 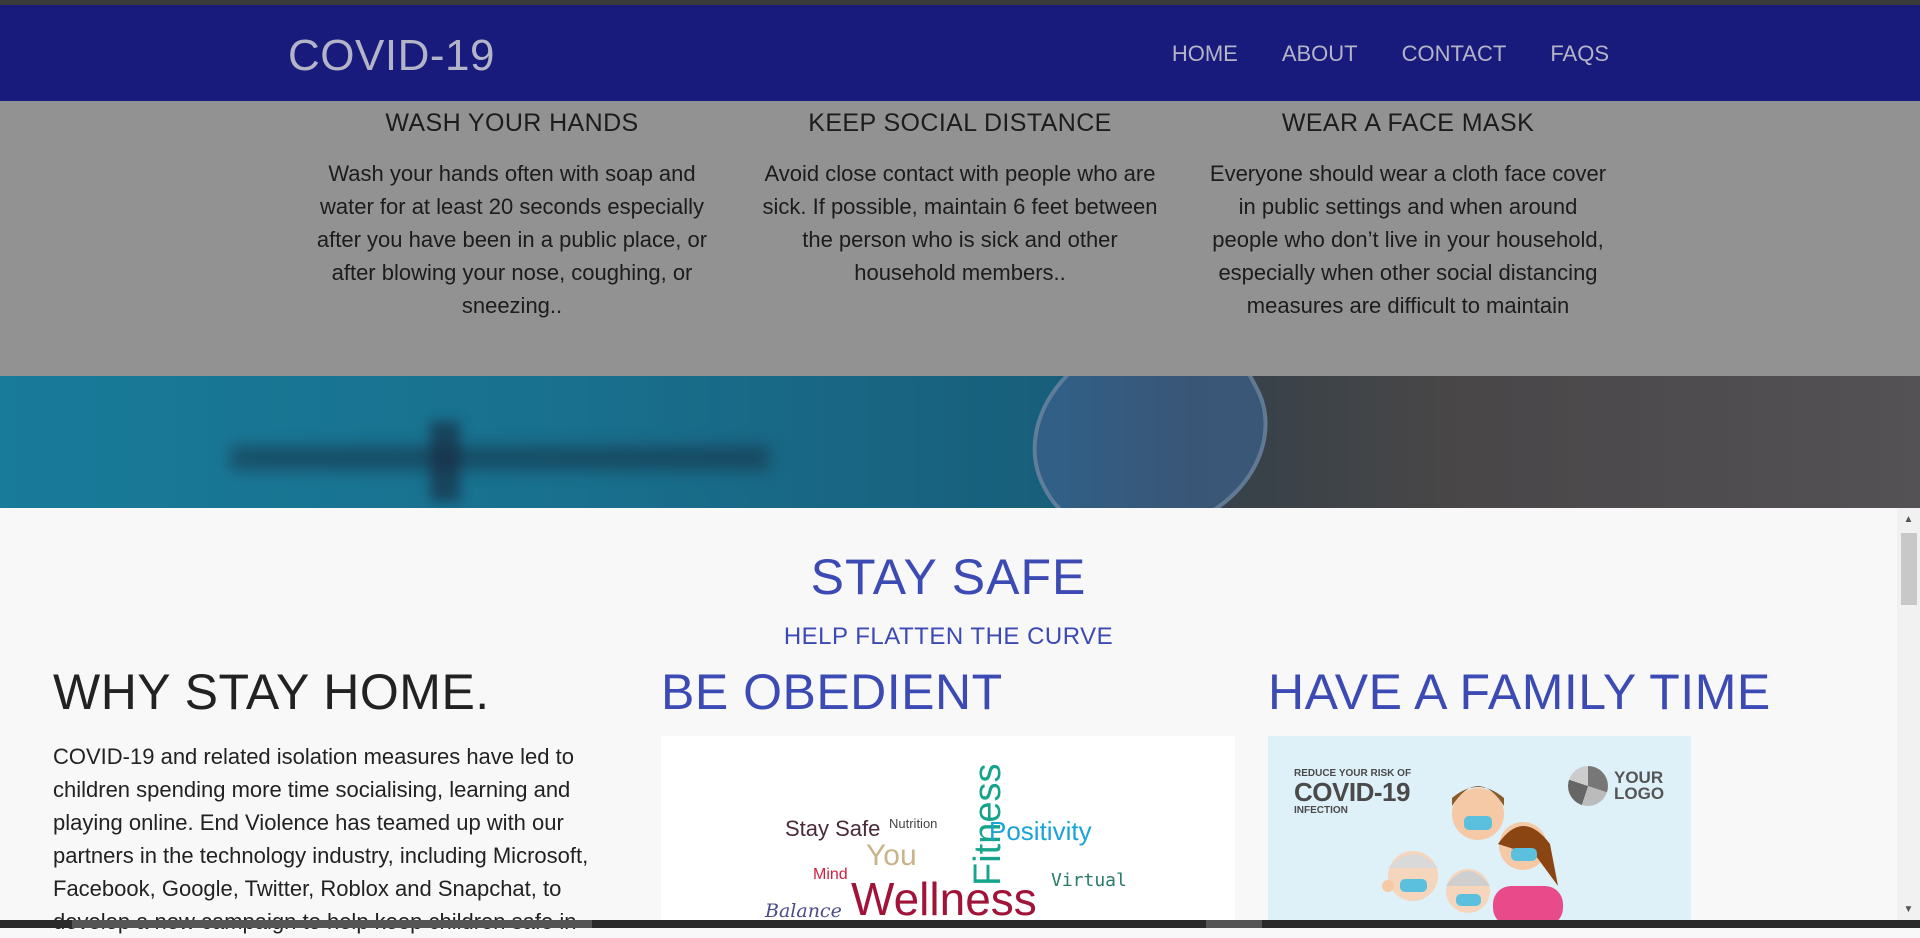 I want to click on word-cloud-word: Positivity, so click(x=1040, y=831).